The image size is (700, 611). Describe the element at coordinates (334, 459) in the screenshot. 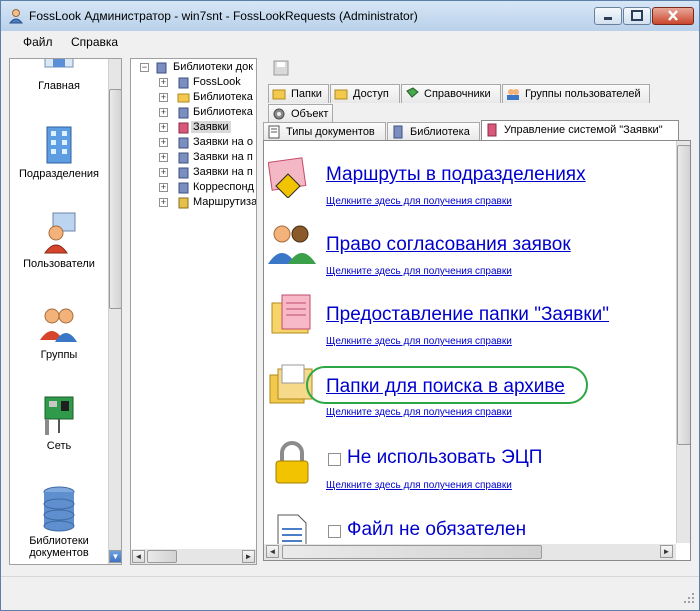

I see `no-signature-checkbox` at that location.